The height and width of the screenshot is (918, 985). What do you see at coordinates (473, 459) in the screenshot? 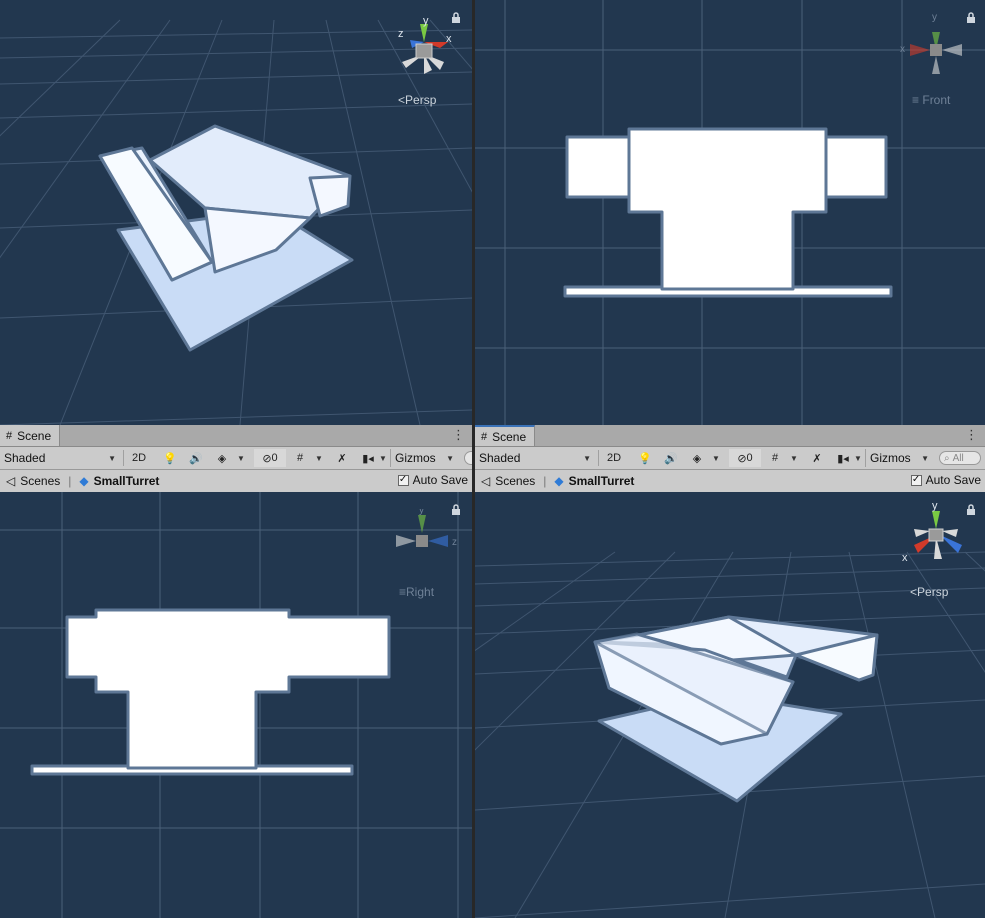
I see `vertical-splitter` at bounding box center [473, 459].